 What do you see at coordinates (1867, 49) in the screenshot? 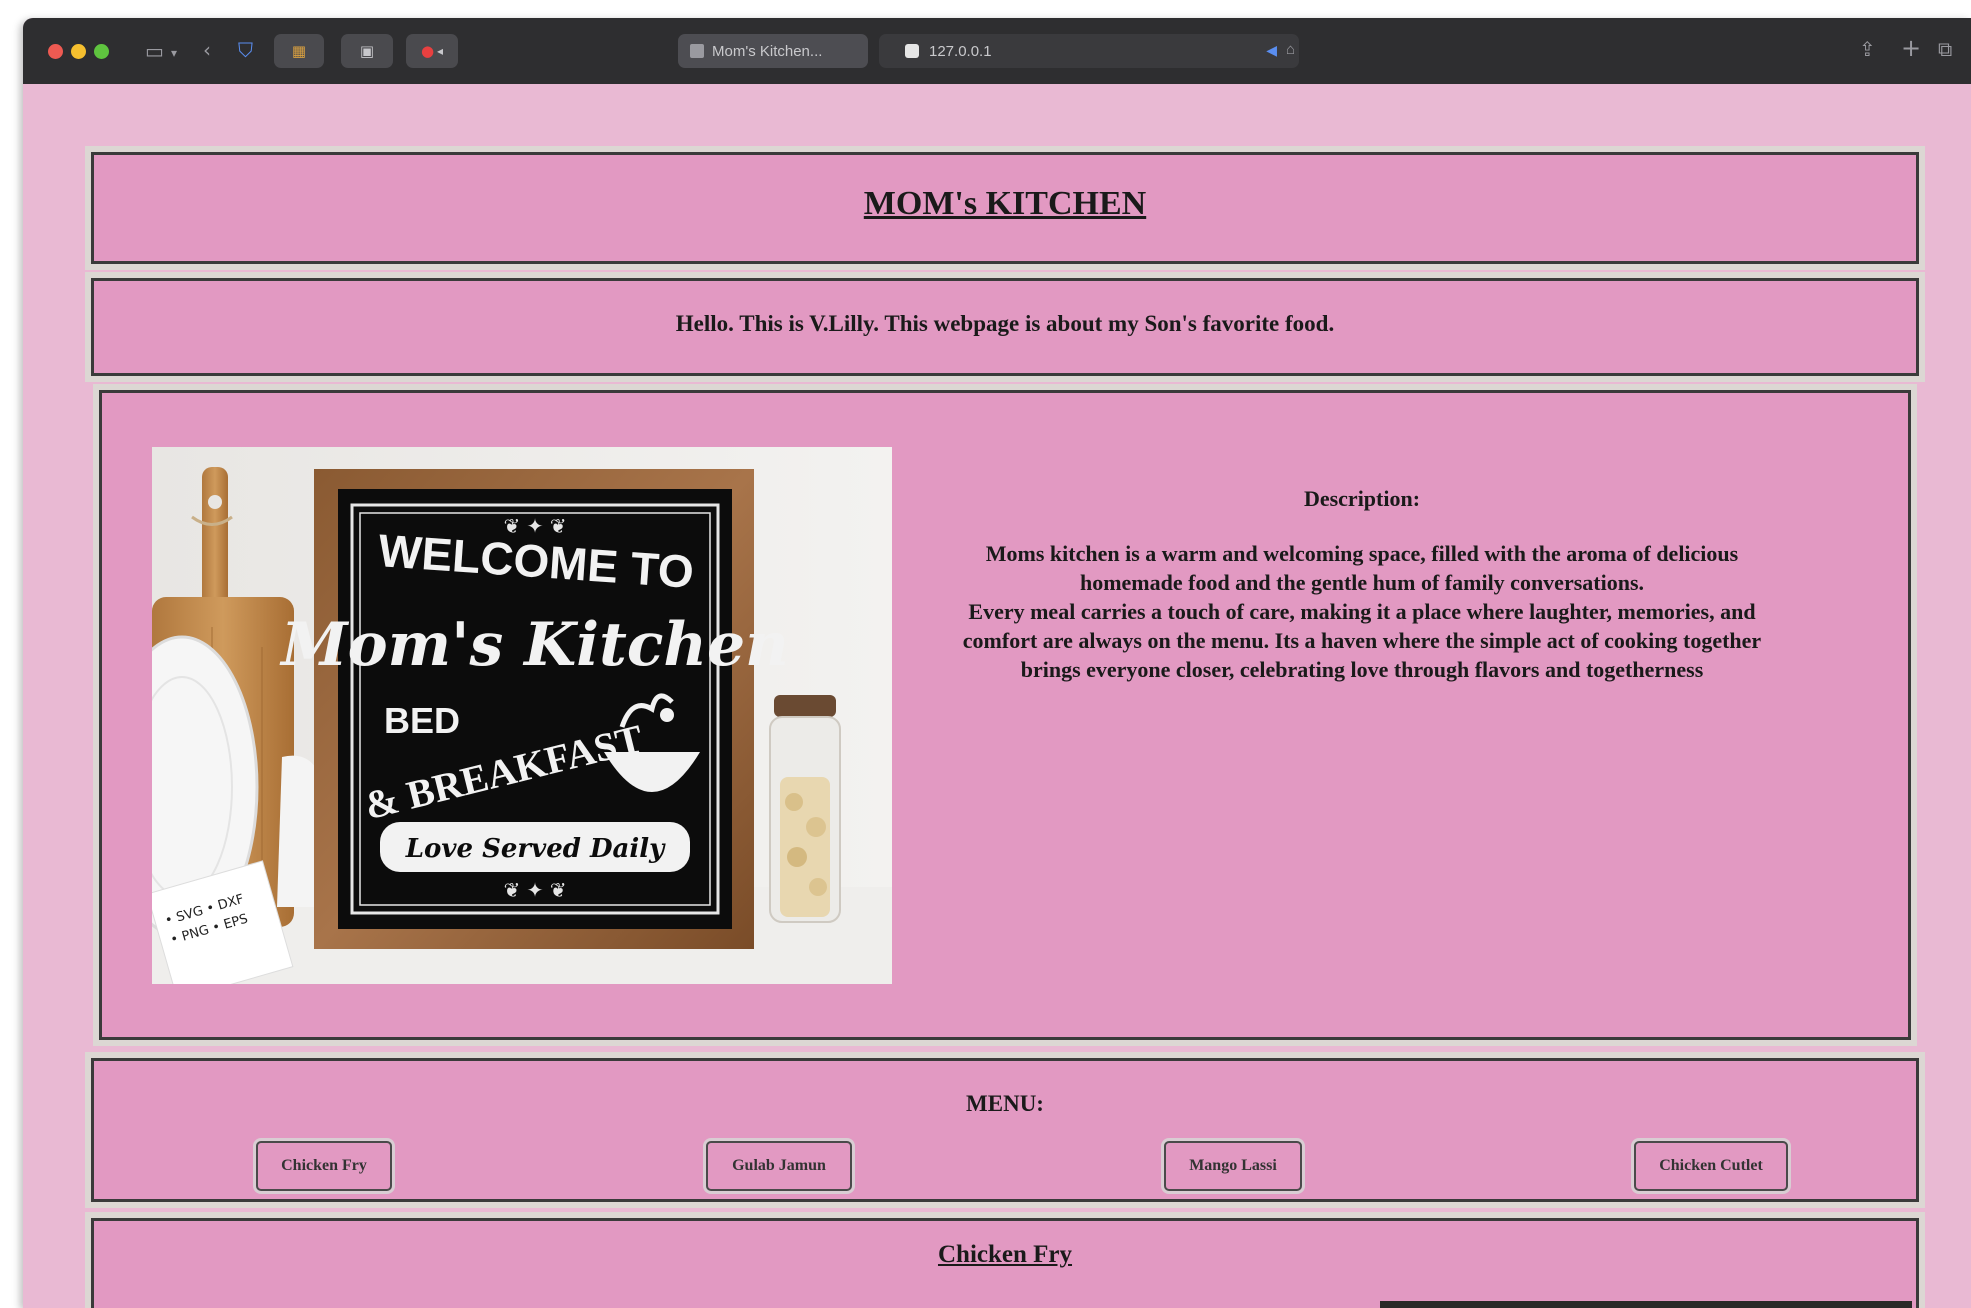
I see `share-icon: ⇪` at bounding box center [1867, 49].